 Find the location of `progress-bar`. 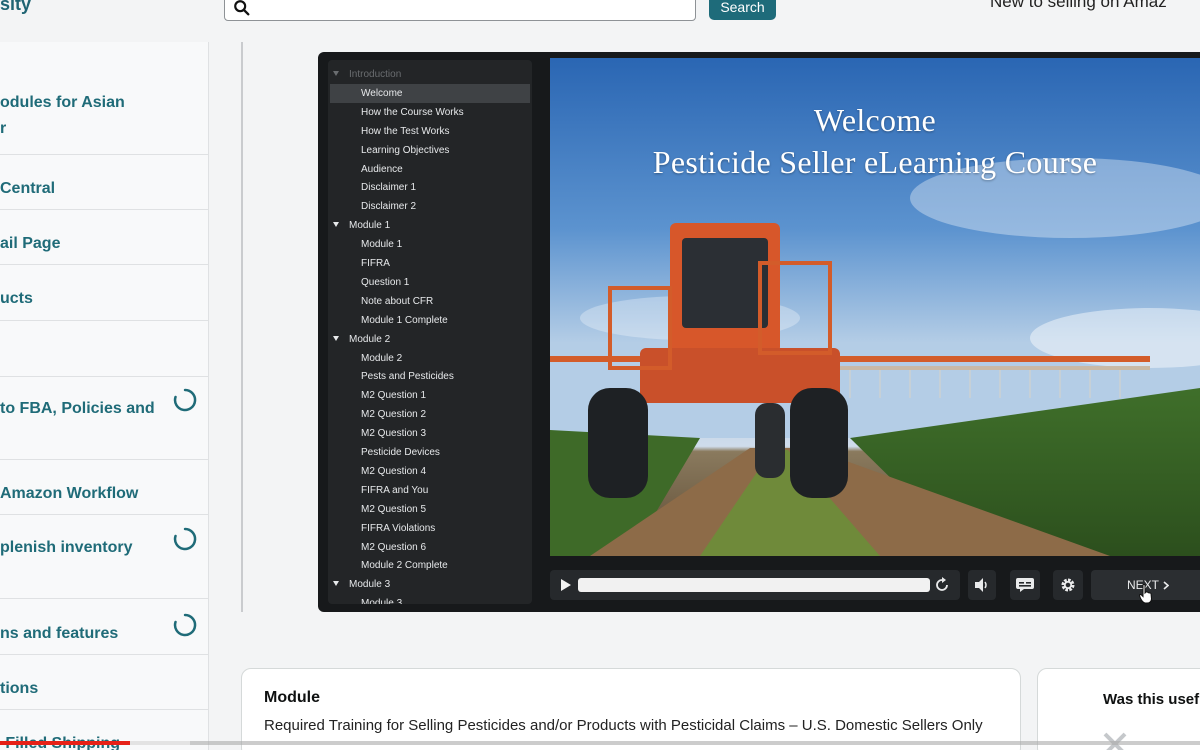

progress-bar is located at coordinates (754, 585).